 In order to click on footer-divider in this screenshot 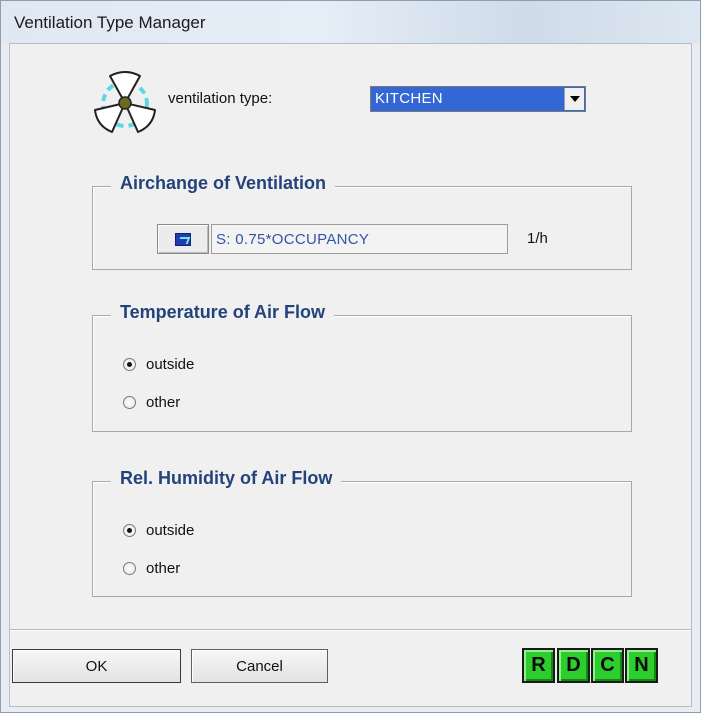, I will do `click(350, 630)`.